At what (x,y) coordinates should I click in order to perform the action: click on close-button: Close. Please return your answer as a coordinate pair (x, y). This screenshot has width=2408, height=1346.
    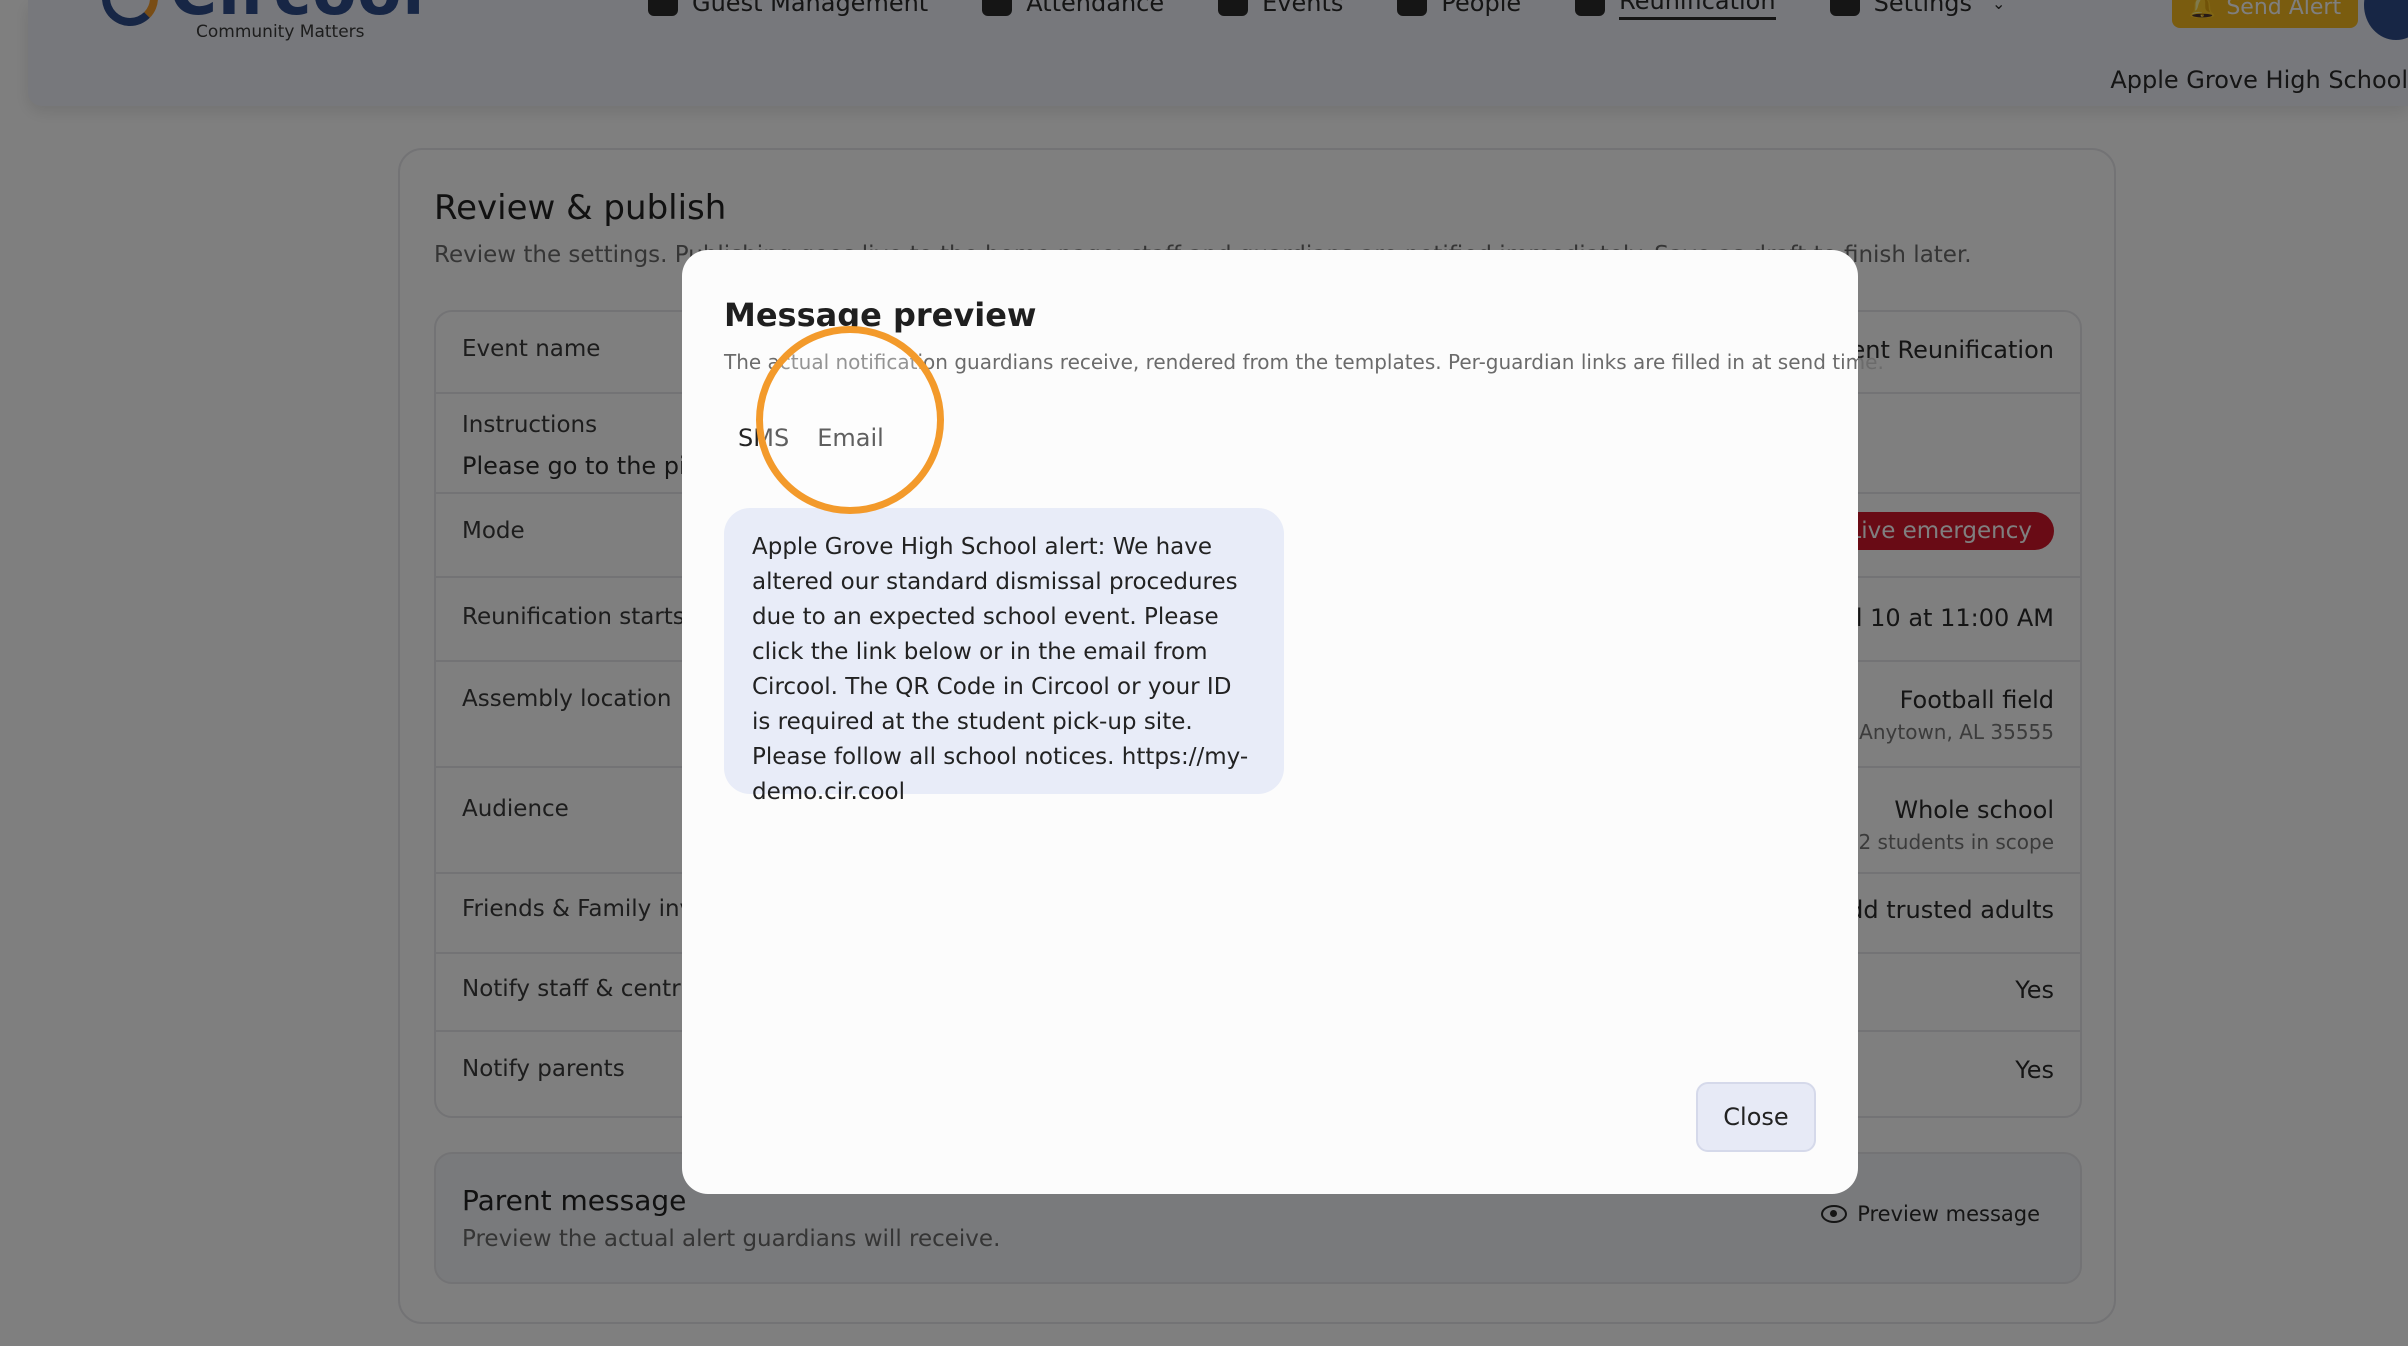
    Looking at the image, I should click on (1756, 1117).